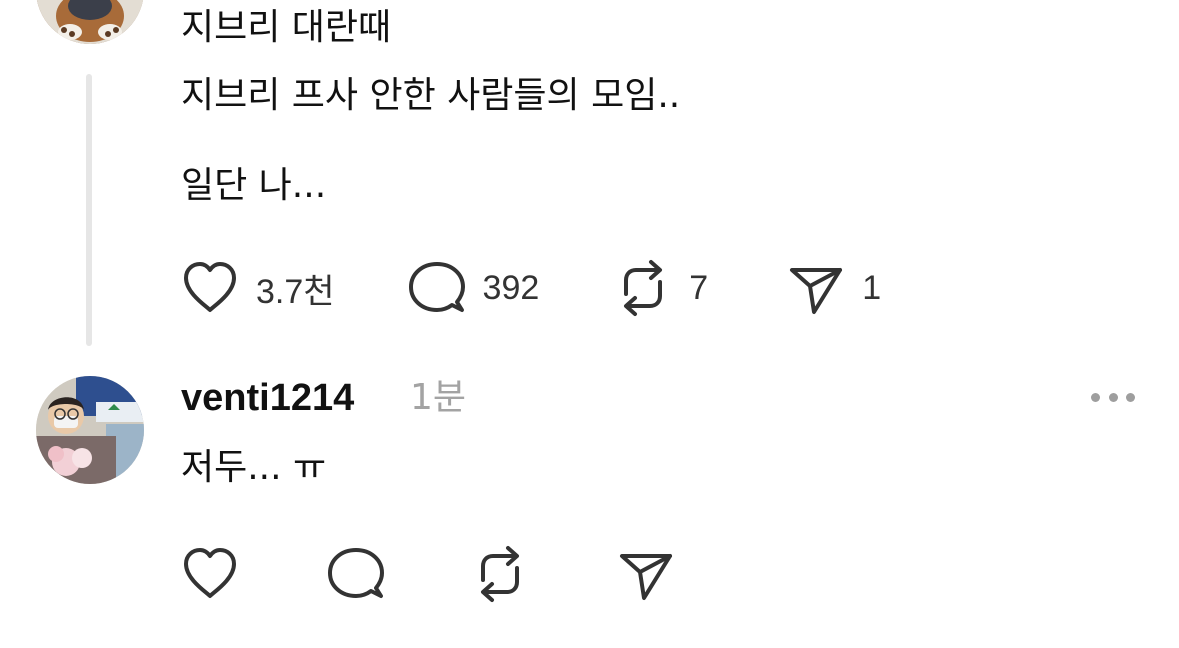 Image resolution: width=1179 pixels, height=648 pixels. I want to click on comment-count: 392, so click(511, 287).